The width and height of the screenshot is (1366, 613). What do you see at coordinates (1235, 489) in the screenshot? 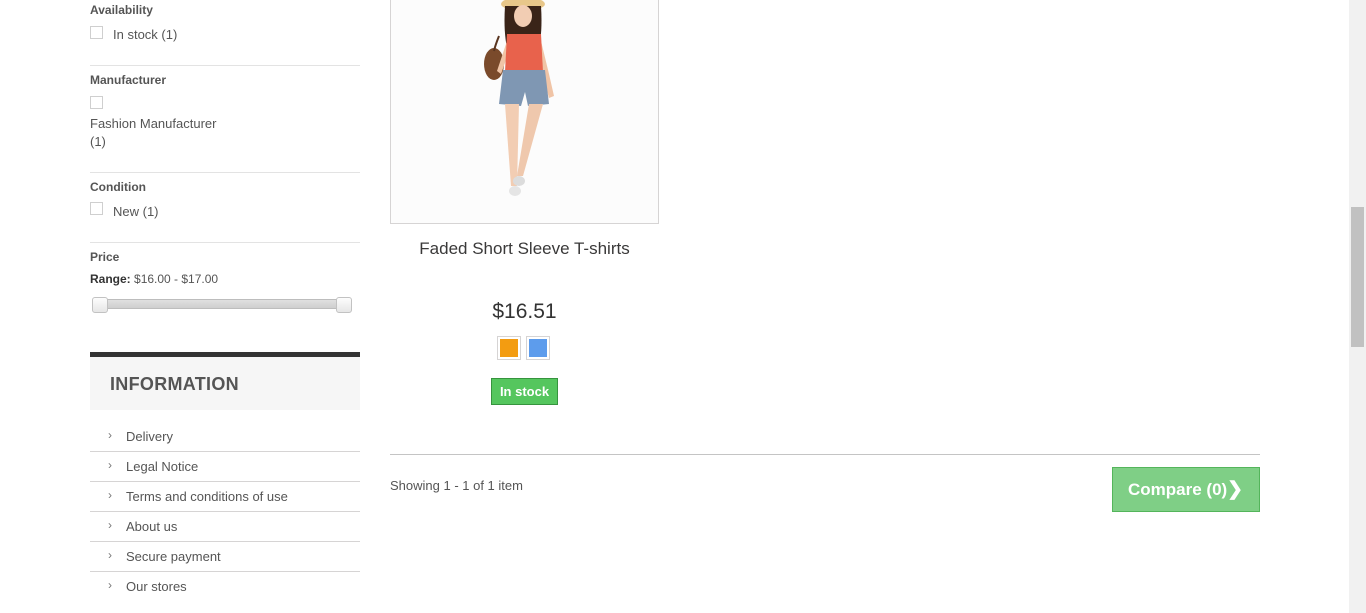
I see `chevron-right-icon: ❯` at bounding box center [1235, 489].